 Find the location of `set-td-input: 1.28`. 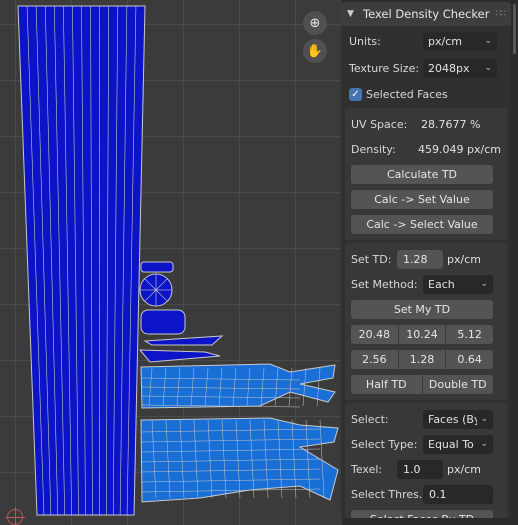

set-td-input: 1.28 is located at coordinates (420, 259).